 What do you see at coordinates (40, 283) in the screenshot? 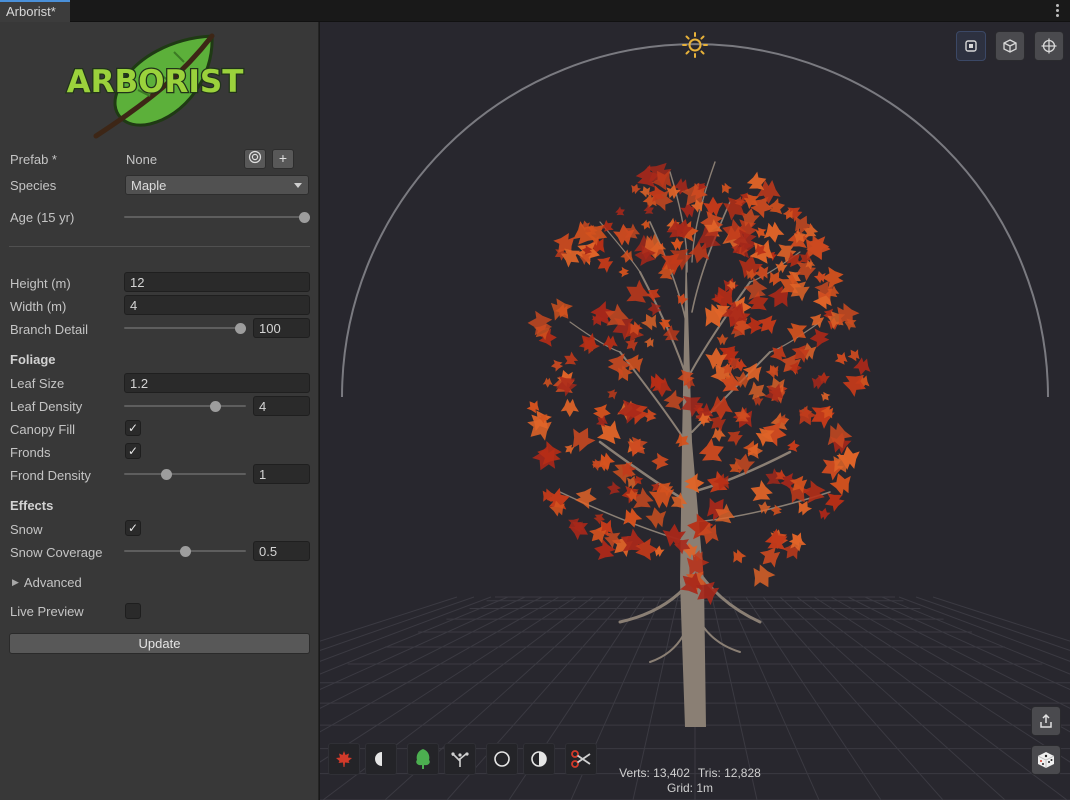
I see `height-label: Height (m)` at bounding box center [40, 283].